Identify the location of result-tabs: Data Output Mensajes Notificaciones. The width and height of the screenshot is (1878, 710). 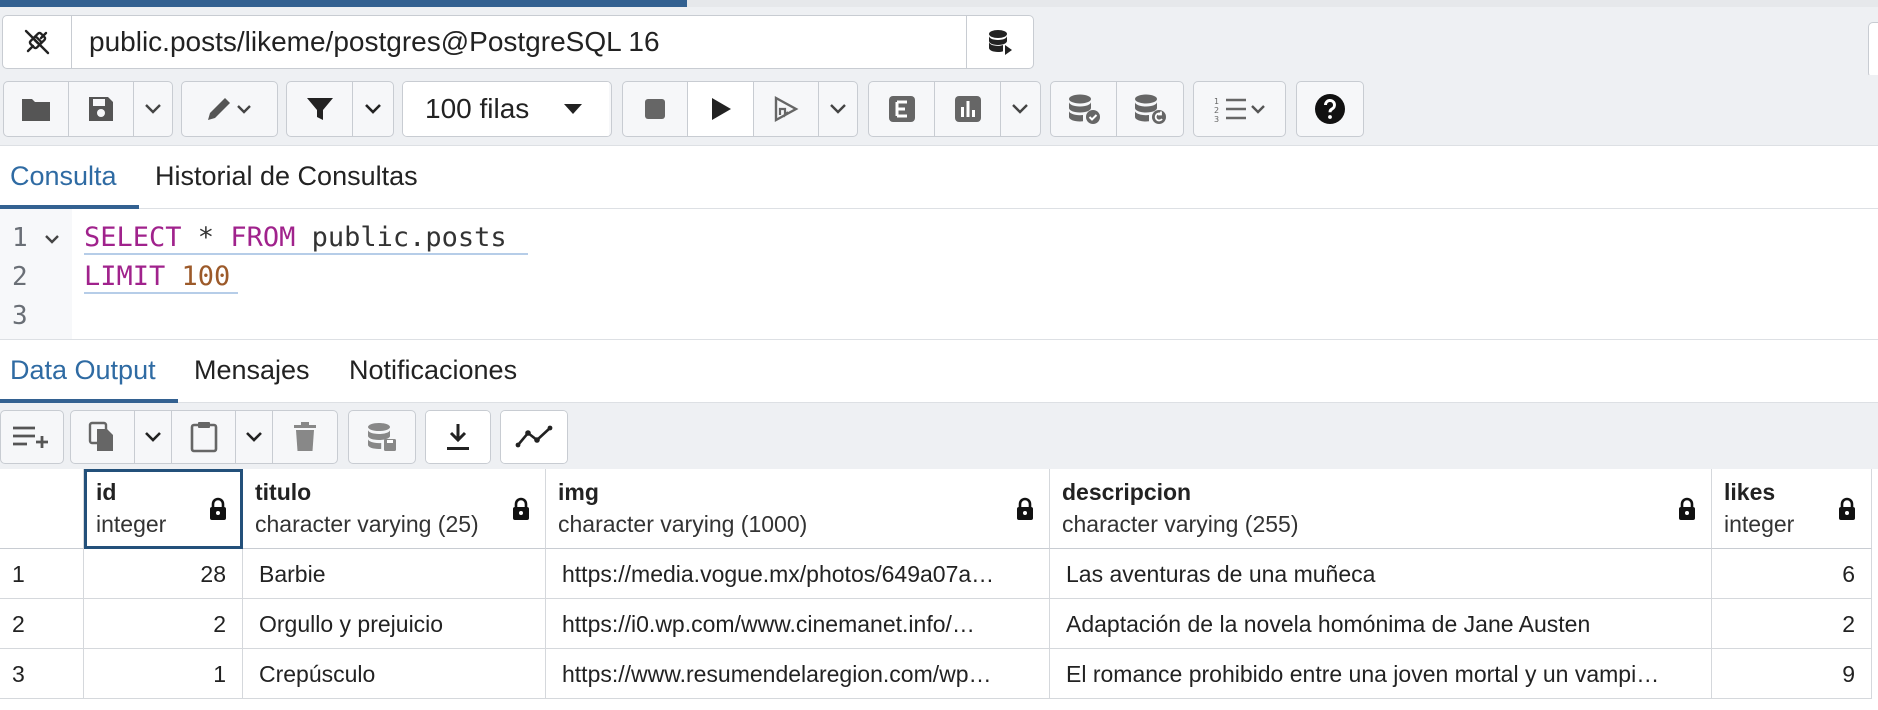
(939, 371).